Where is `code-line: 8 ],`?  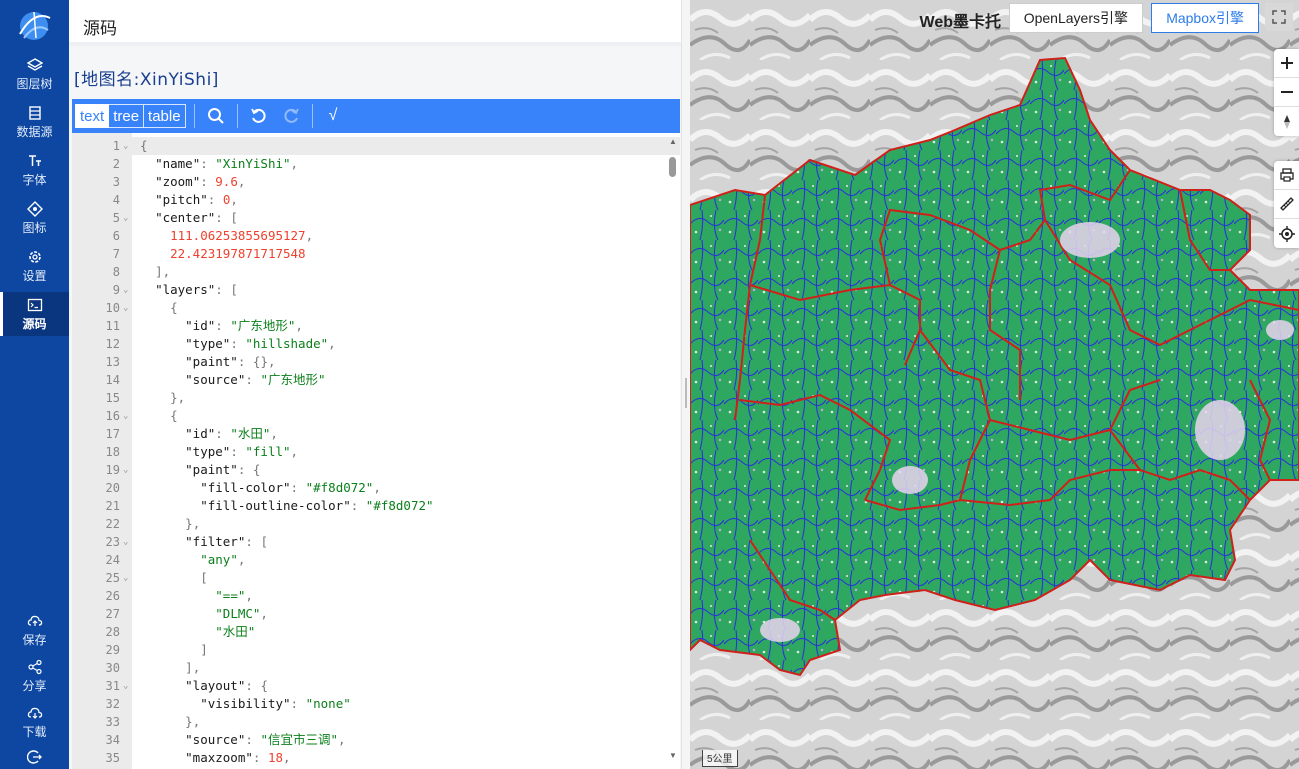
code-line: 8 ], is located at coordinates (376, 272).